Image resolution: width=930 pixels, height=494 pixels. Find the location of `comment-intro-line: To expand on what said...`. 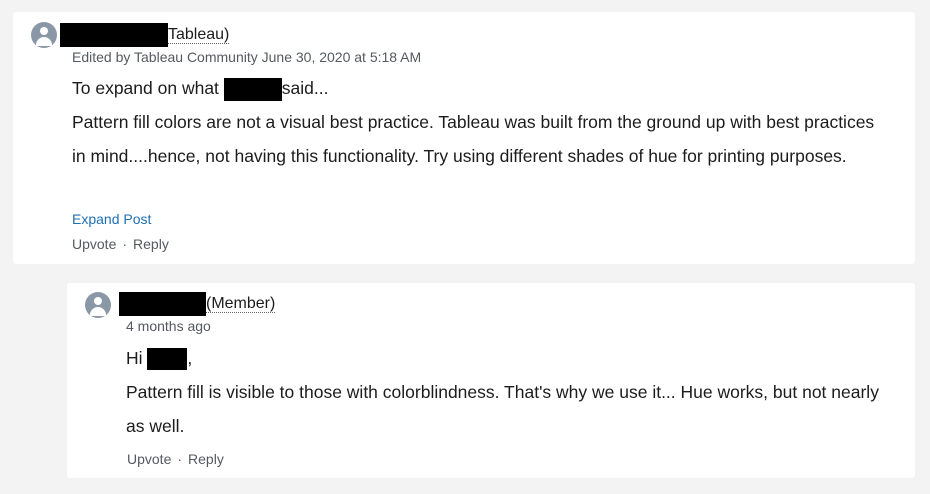

comment-intro-line: To expand on what said... is located at coordinates (482, 88).